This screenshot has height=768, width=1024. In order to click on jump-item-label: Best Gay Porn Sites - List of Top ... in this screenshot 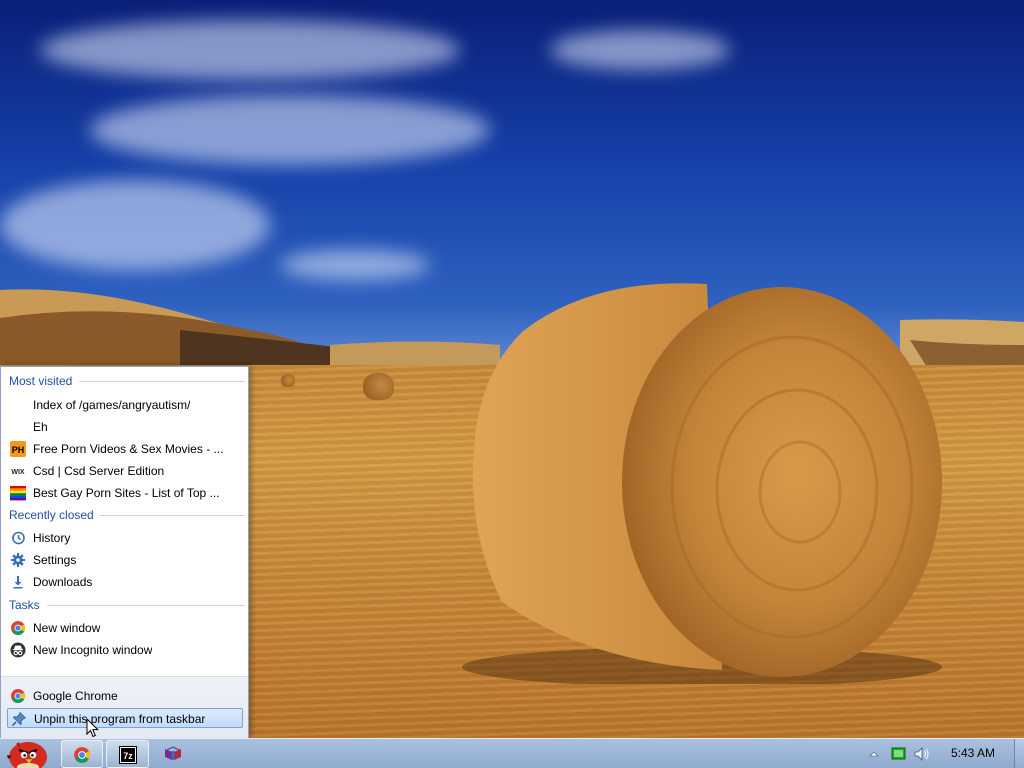, I will do `click(126, 493)`.